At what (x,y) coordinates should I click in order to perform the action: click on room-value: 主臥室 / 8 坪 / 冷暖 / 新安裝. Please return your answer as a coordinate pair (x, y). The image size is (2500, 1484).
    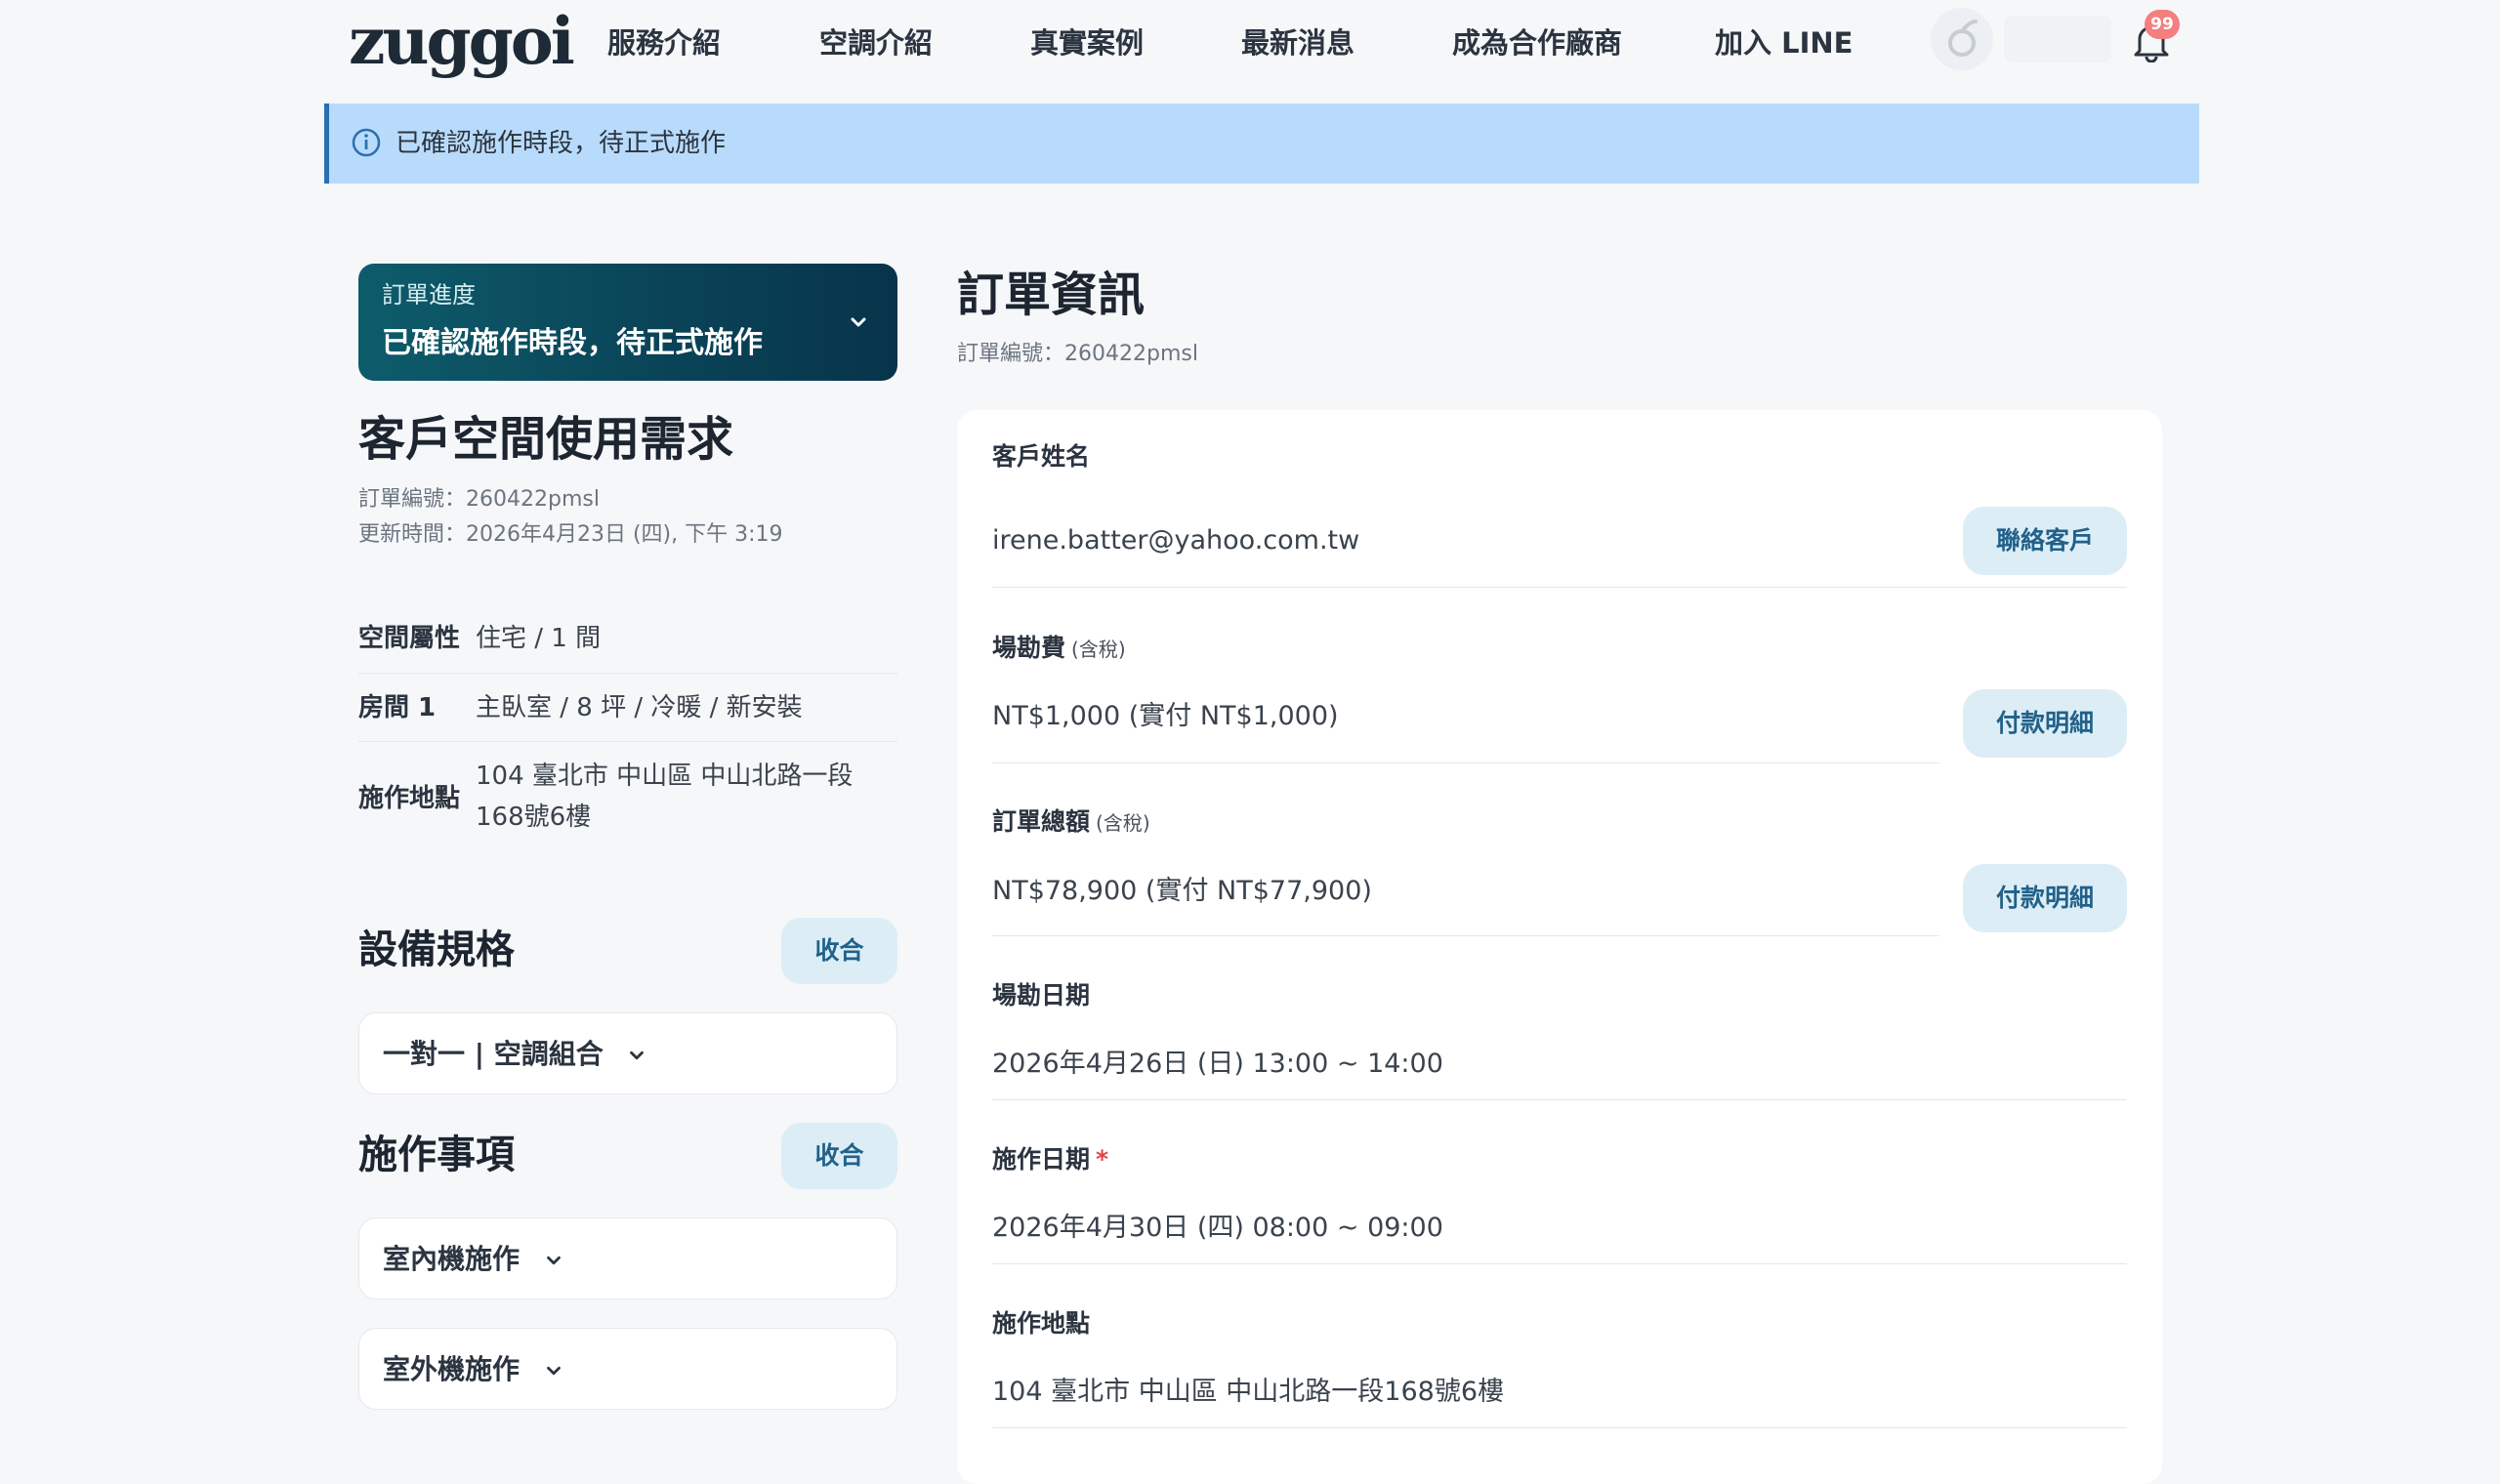
    Looking at the image, I should click on (640, 708).